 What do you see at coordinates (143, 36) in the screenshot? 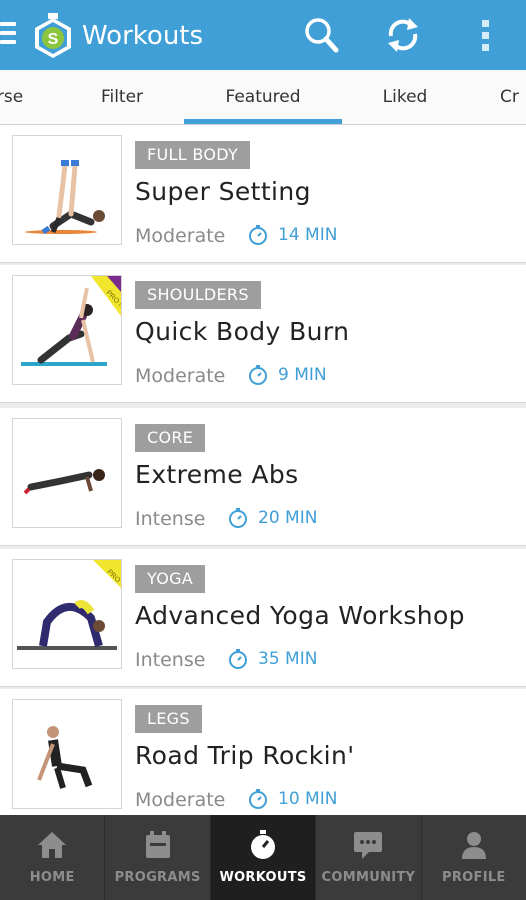
I see `page-title: Workouts` at bounding box center [143, 36].